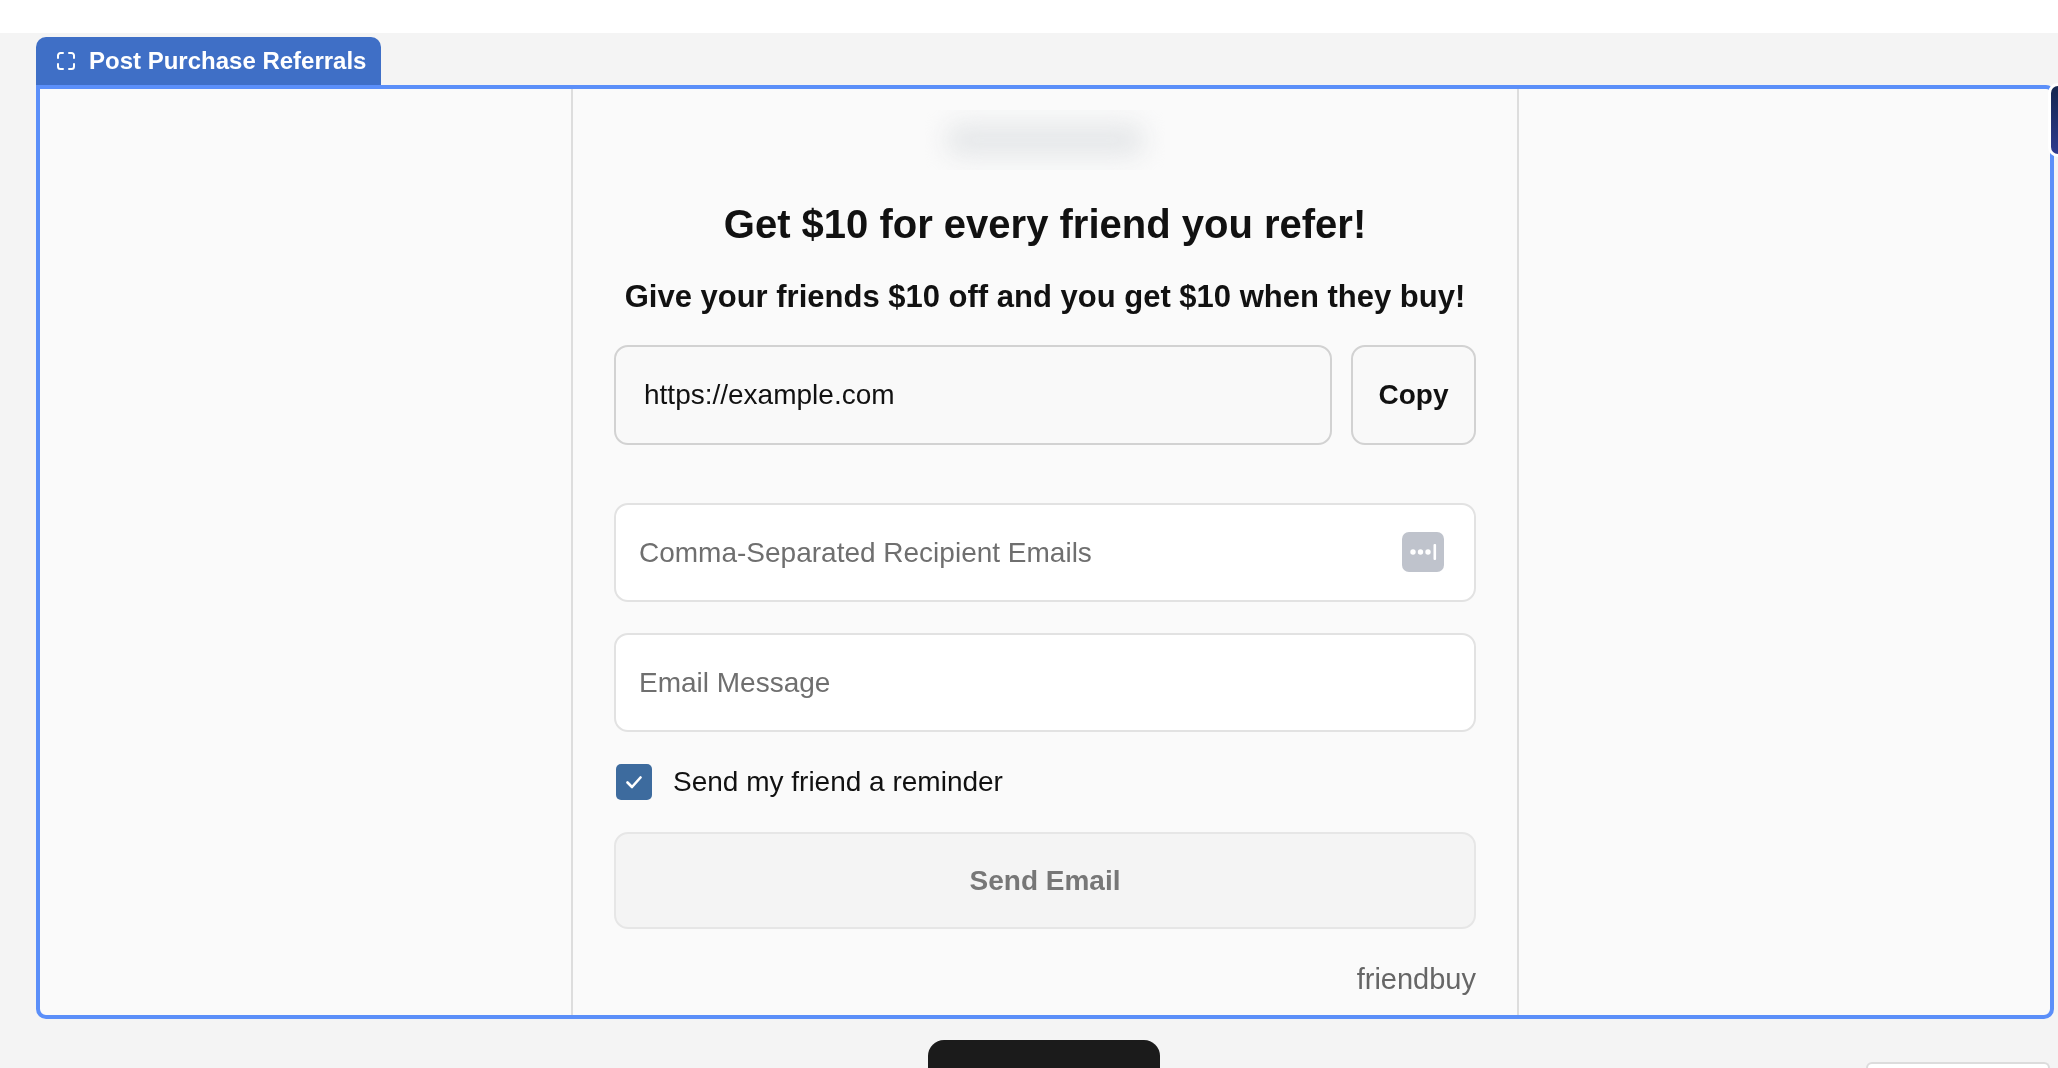 This screenshot has height=1068, width=2058. What do you see at coordinates (1045, 552) in the screenshot?
I see `recipient-emails-field: Comma-Separated Recipient Emails` at bounding box center [1045, 552].